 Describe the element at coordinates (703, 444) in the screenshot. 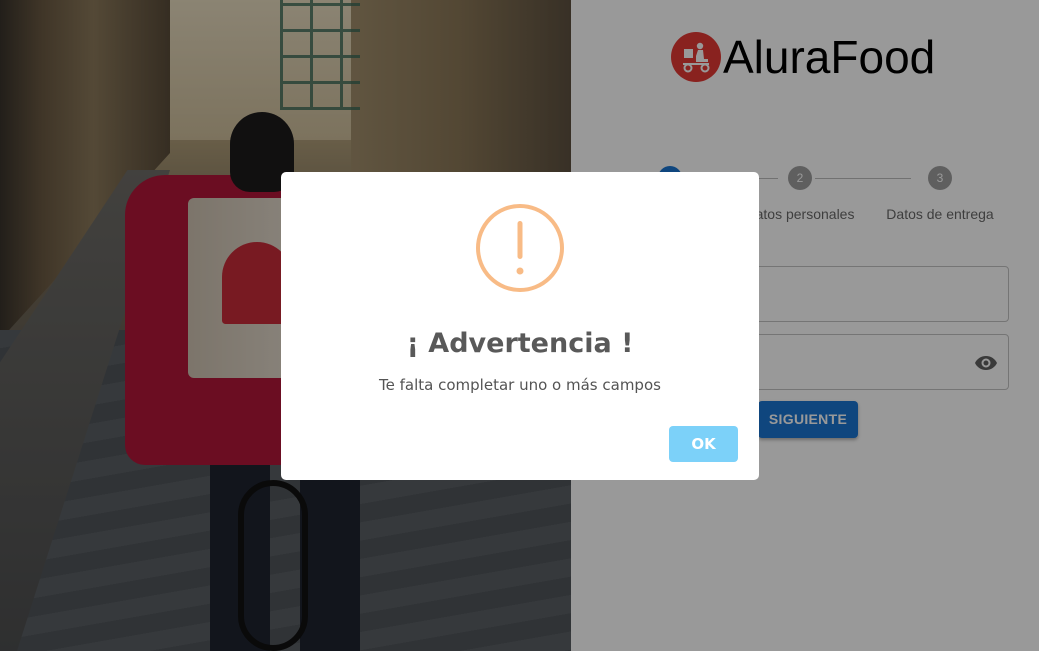

I see `ok-button: OK` at that location.